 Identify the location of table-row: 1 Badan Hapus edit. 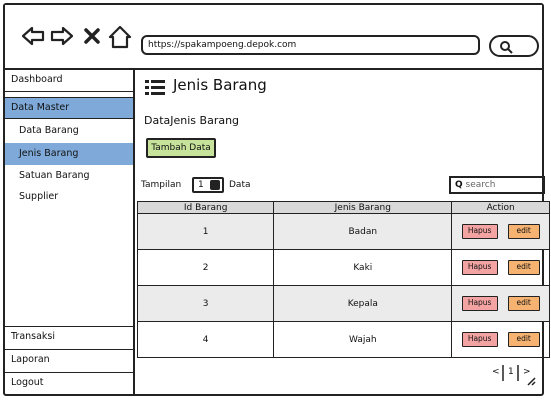
(343, 231).